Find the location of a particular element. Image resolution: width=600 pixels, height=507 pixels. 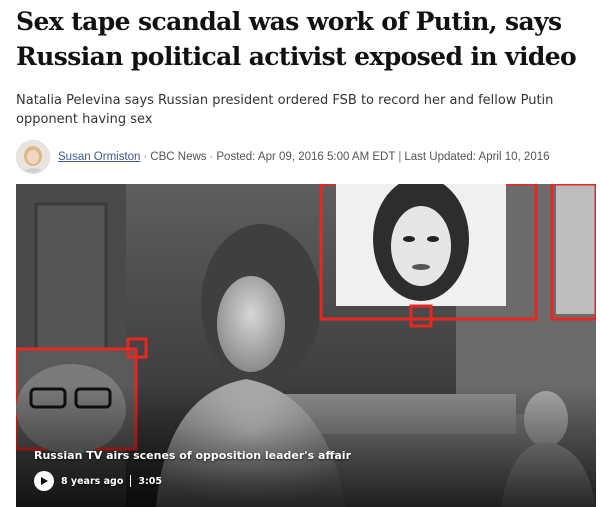

video-duration: 3:05 is located at coordinates (150, 481).